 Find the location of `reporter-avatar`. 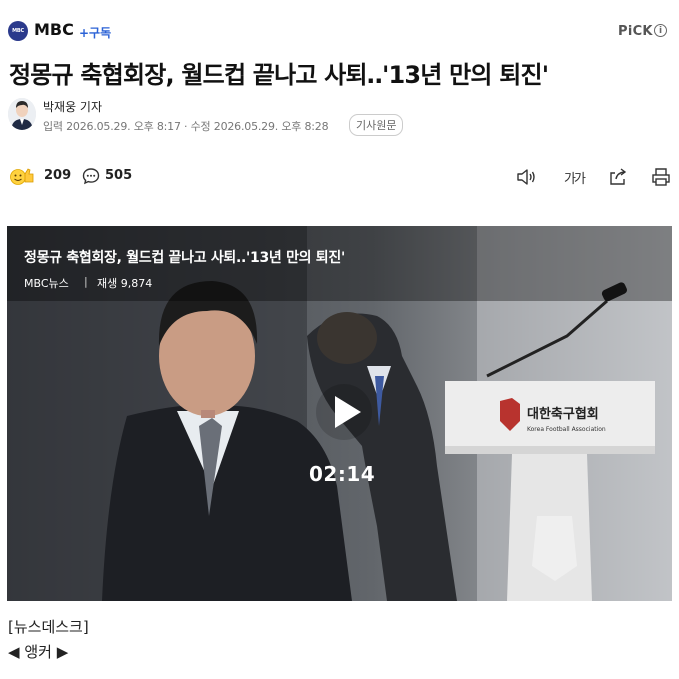

reporter-avatar is located at coordinates (22, 114).